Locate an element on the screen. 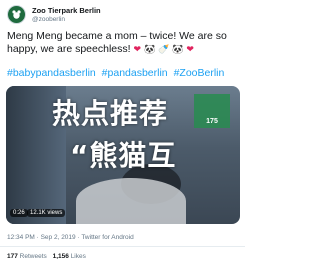 The width and height of the screenshot is (320, 266). divider is located at coordinates (122, 246).